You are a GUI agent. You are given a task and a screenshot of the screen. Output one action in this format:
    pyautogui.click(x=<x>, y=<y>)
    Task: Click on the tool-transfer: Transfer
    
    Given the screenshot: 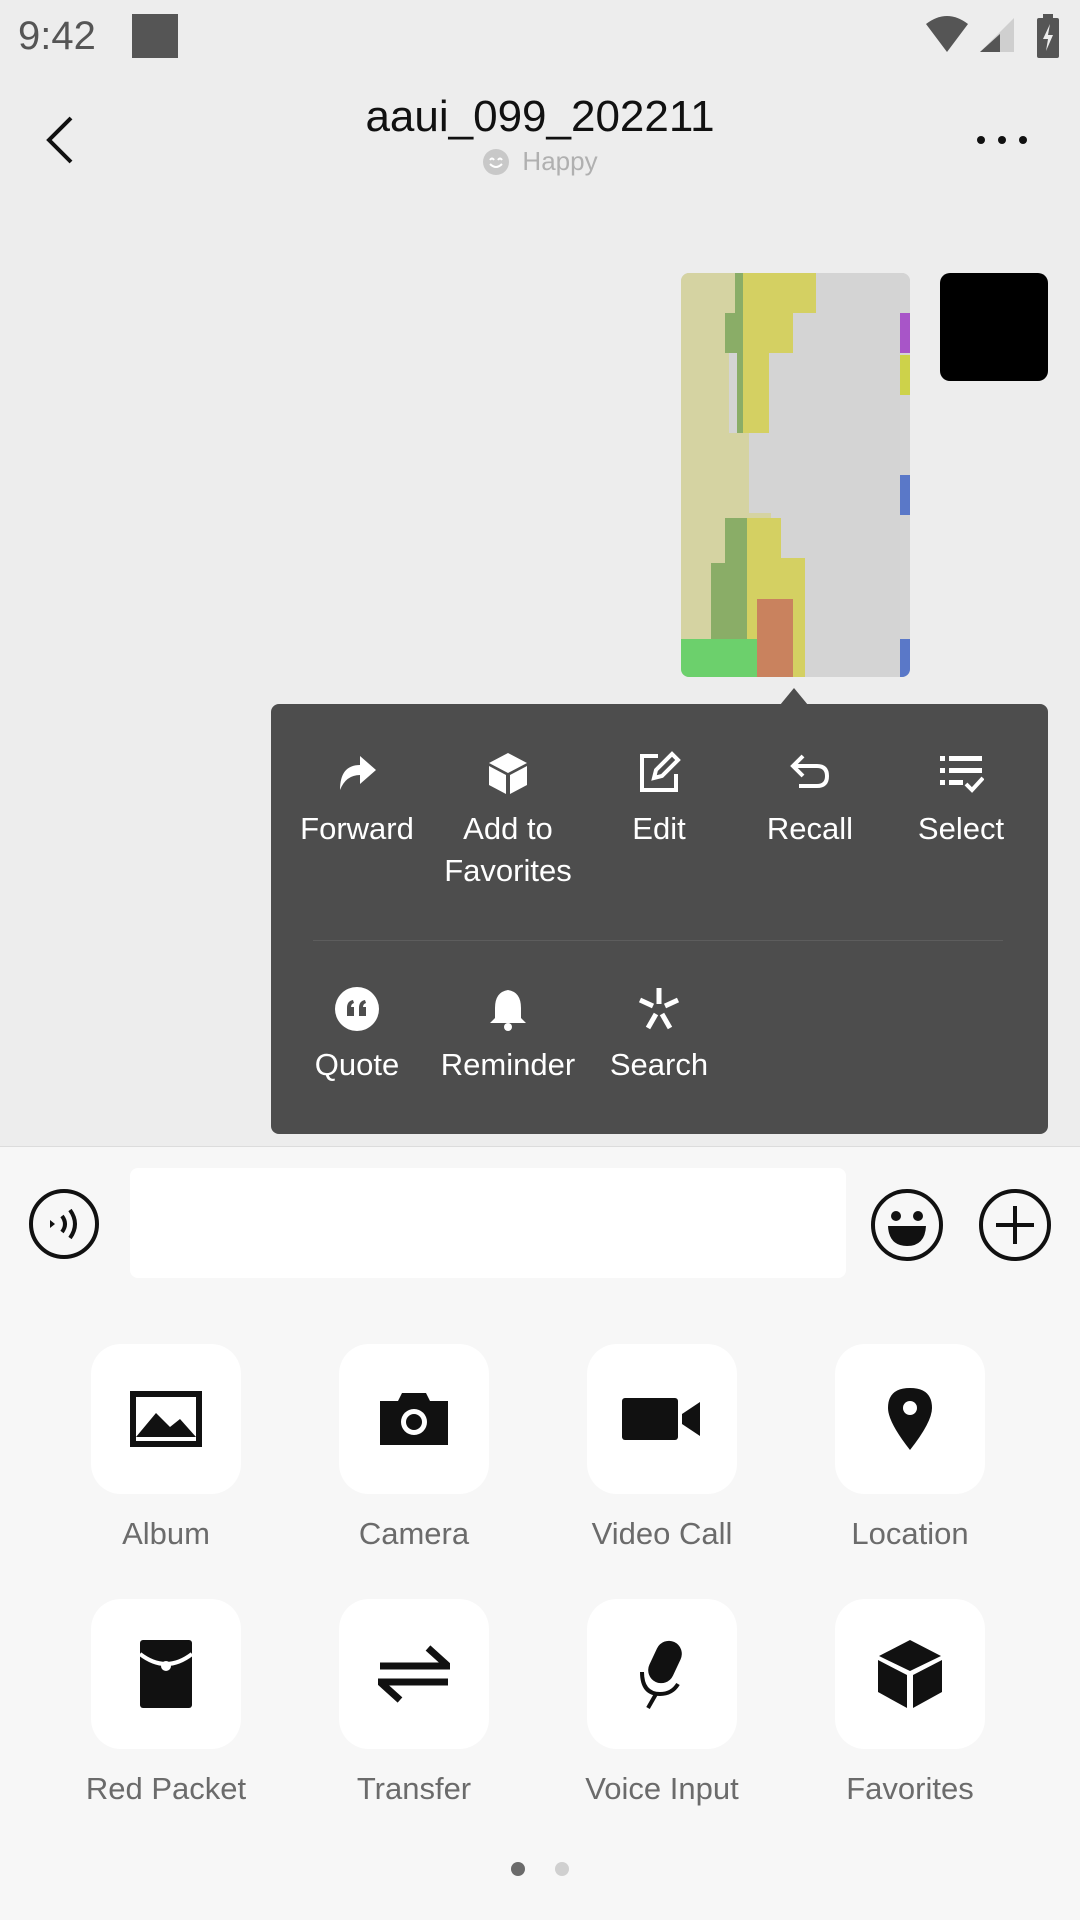 What is the action you would take?
    pyautogui.click(x=414, y=1703)
    